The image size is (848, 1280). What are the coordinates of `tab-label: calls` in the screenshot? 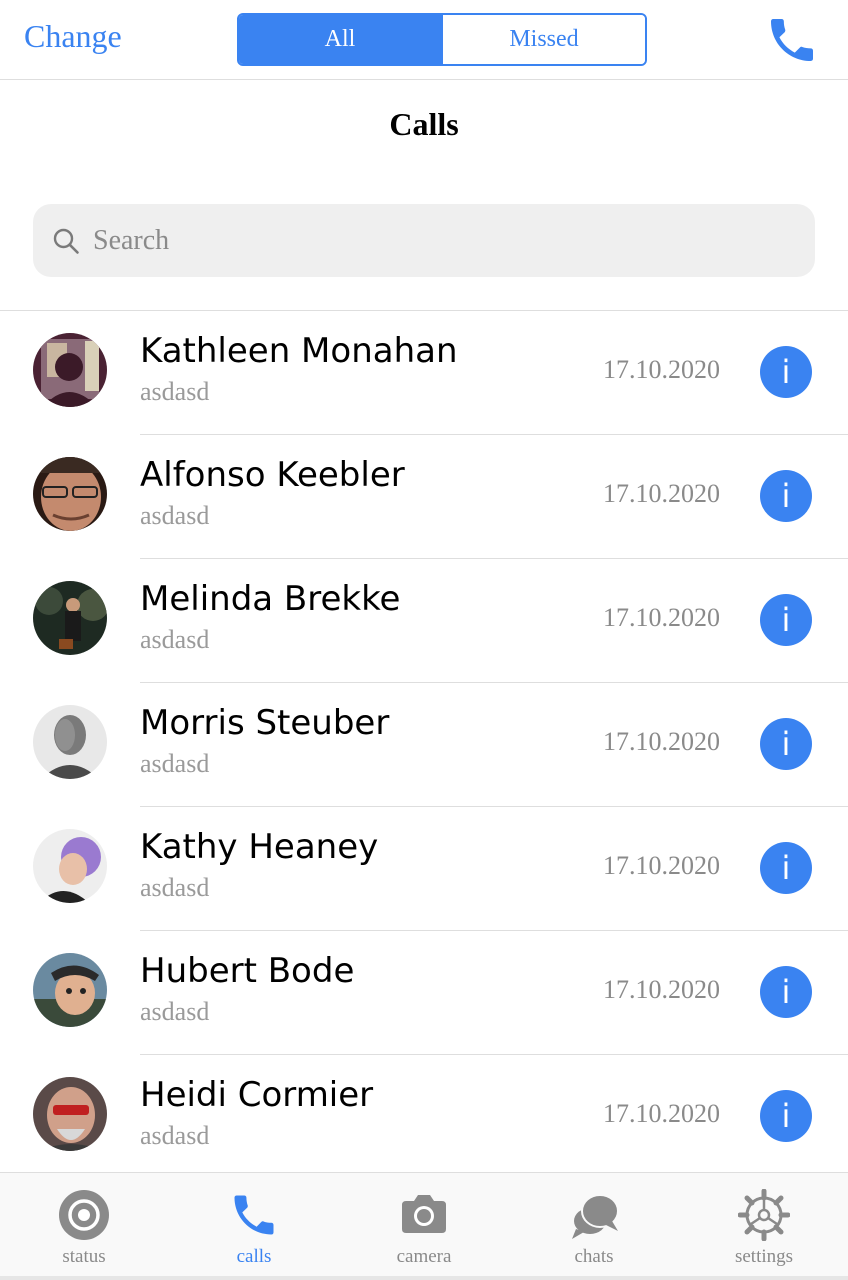 It's located at (254, 1256).